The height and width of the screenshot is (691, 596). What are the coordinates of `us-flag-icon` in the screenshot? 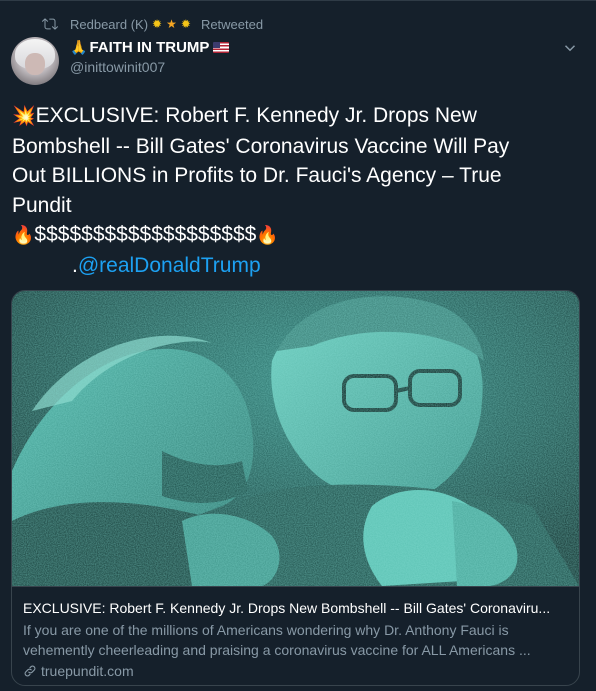 It's located at (221, 47).